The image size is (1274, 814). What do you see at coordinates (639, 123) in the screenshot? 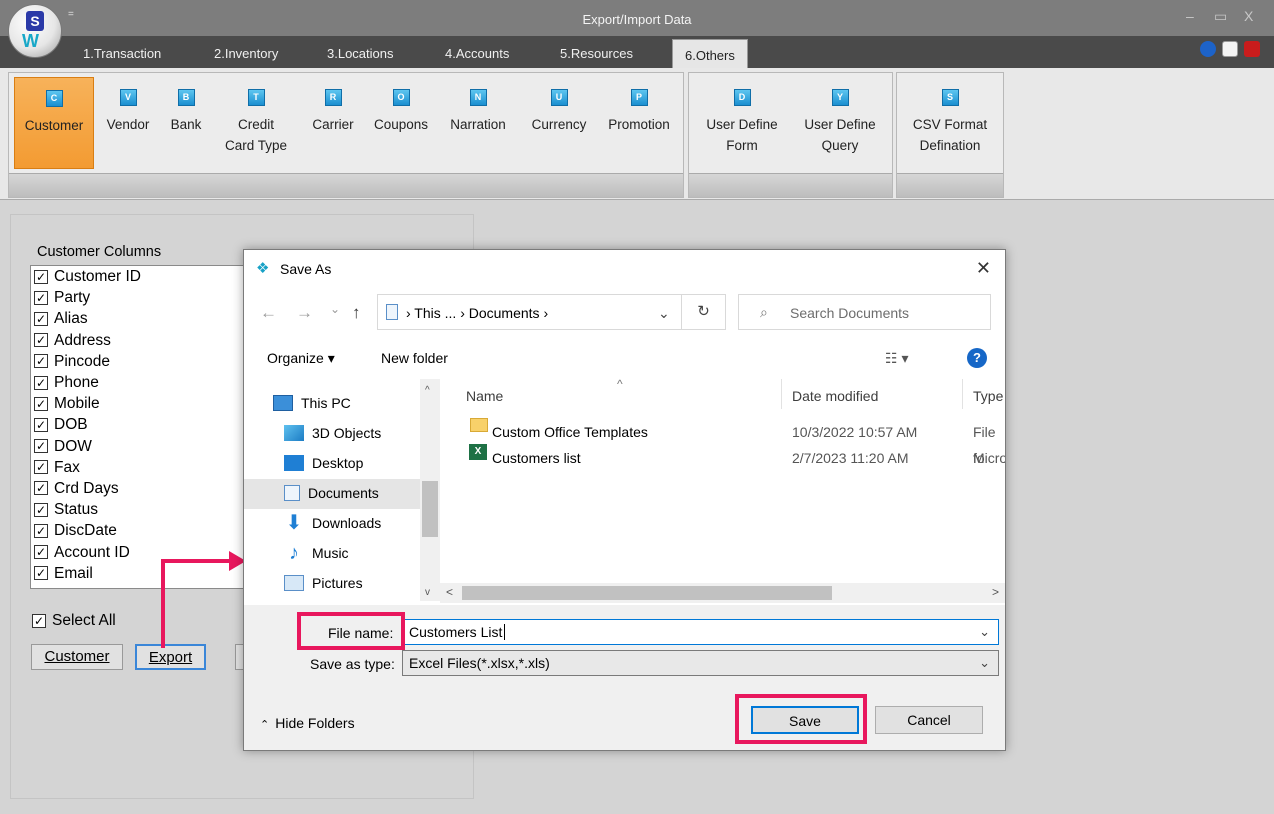
I see `ribbon-promotion-button: P Promotion` at bounding box center [639, 123].